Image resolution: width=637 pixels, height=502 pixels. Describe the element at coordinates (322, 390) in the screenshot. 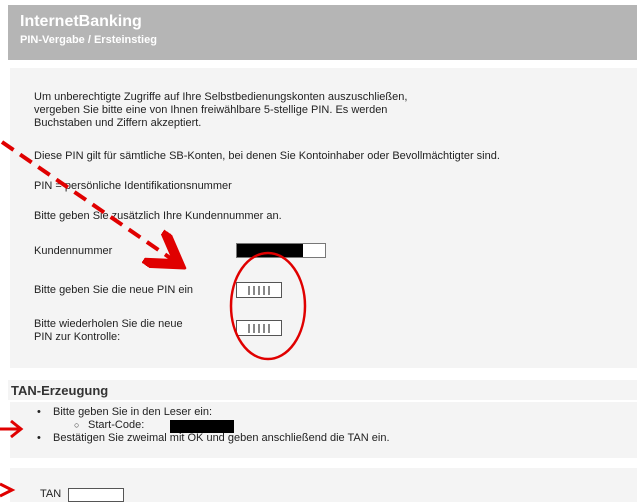

I see `tan-heading-bar: TAN-Erzeugung` at that location.